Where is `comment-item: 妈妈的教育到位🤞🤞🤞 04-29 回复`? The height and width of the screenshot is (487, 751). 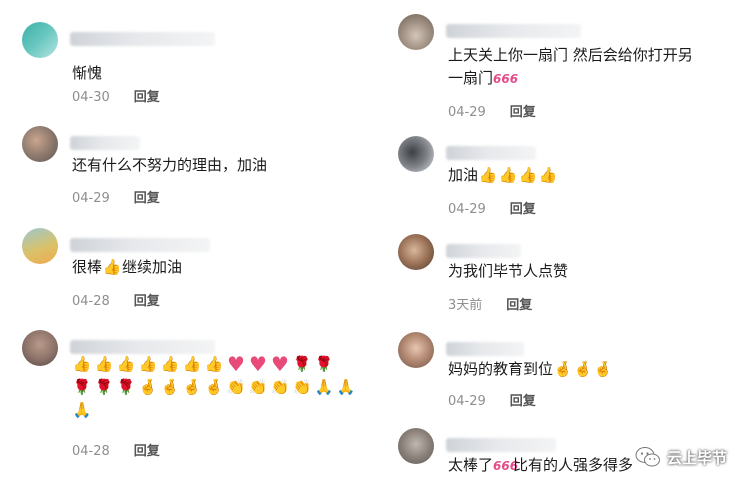 comment-item: 妈妈的教育到位🤞🤞🤞 04-29 回复 is located at coordinates (573, 377).